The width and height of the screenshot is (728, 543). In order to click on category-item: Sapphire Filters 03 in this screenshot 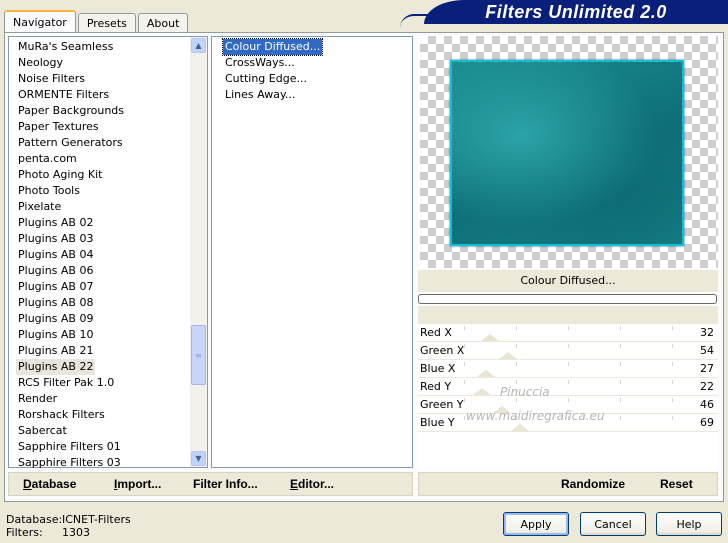, I will do `click(69, 463)`.